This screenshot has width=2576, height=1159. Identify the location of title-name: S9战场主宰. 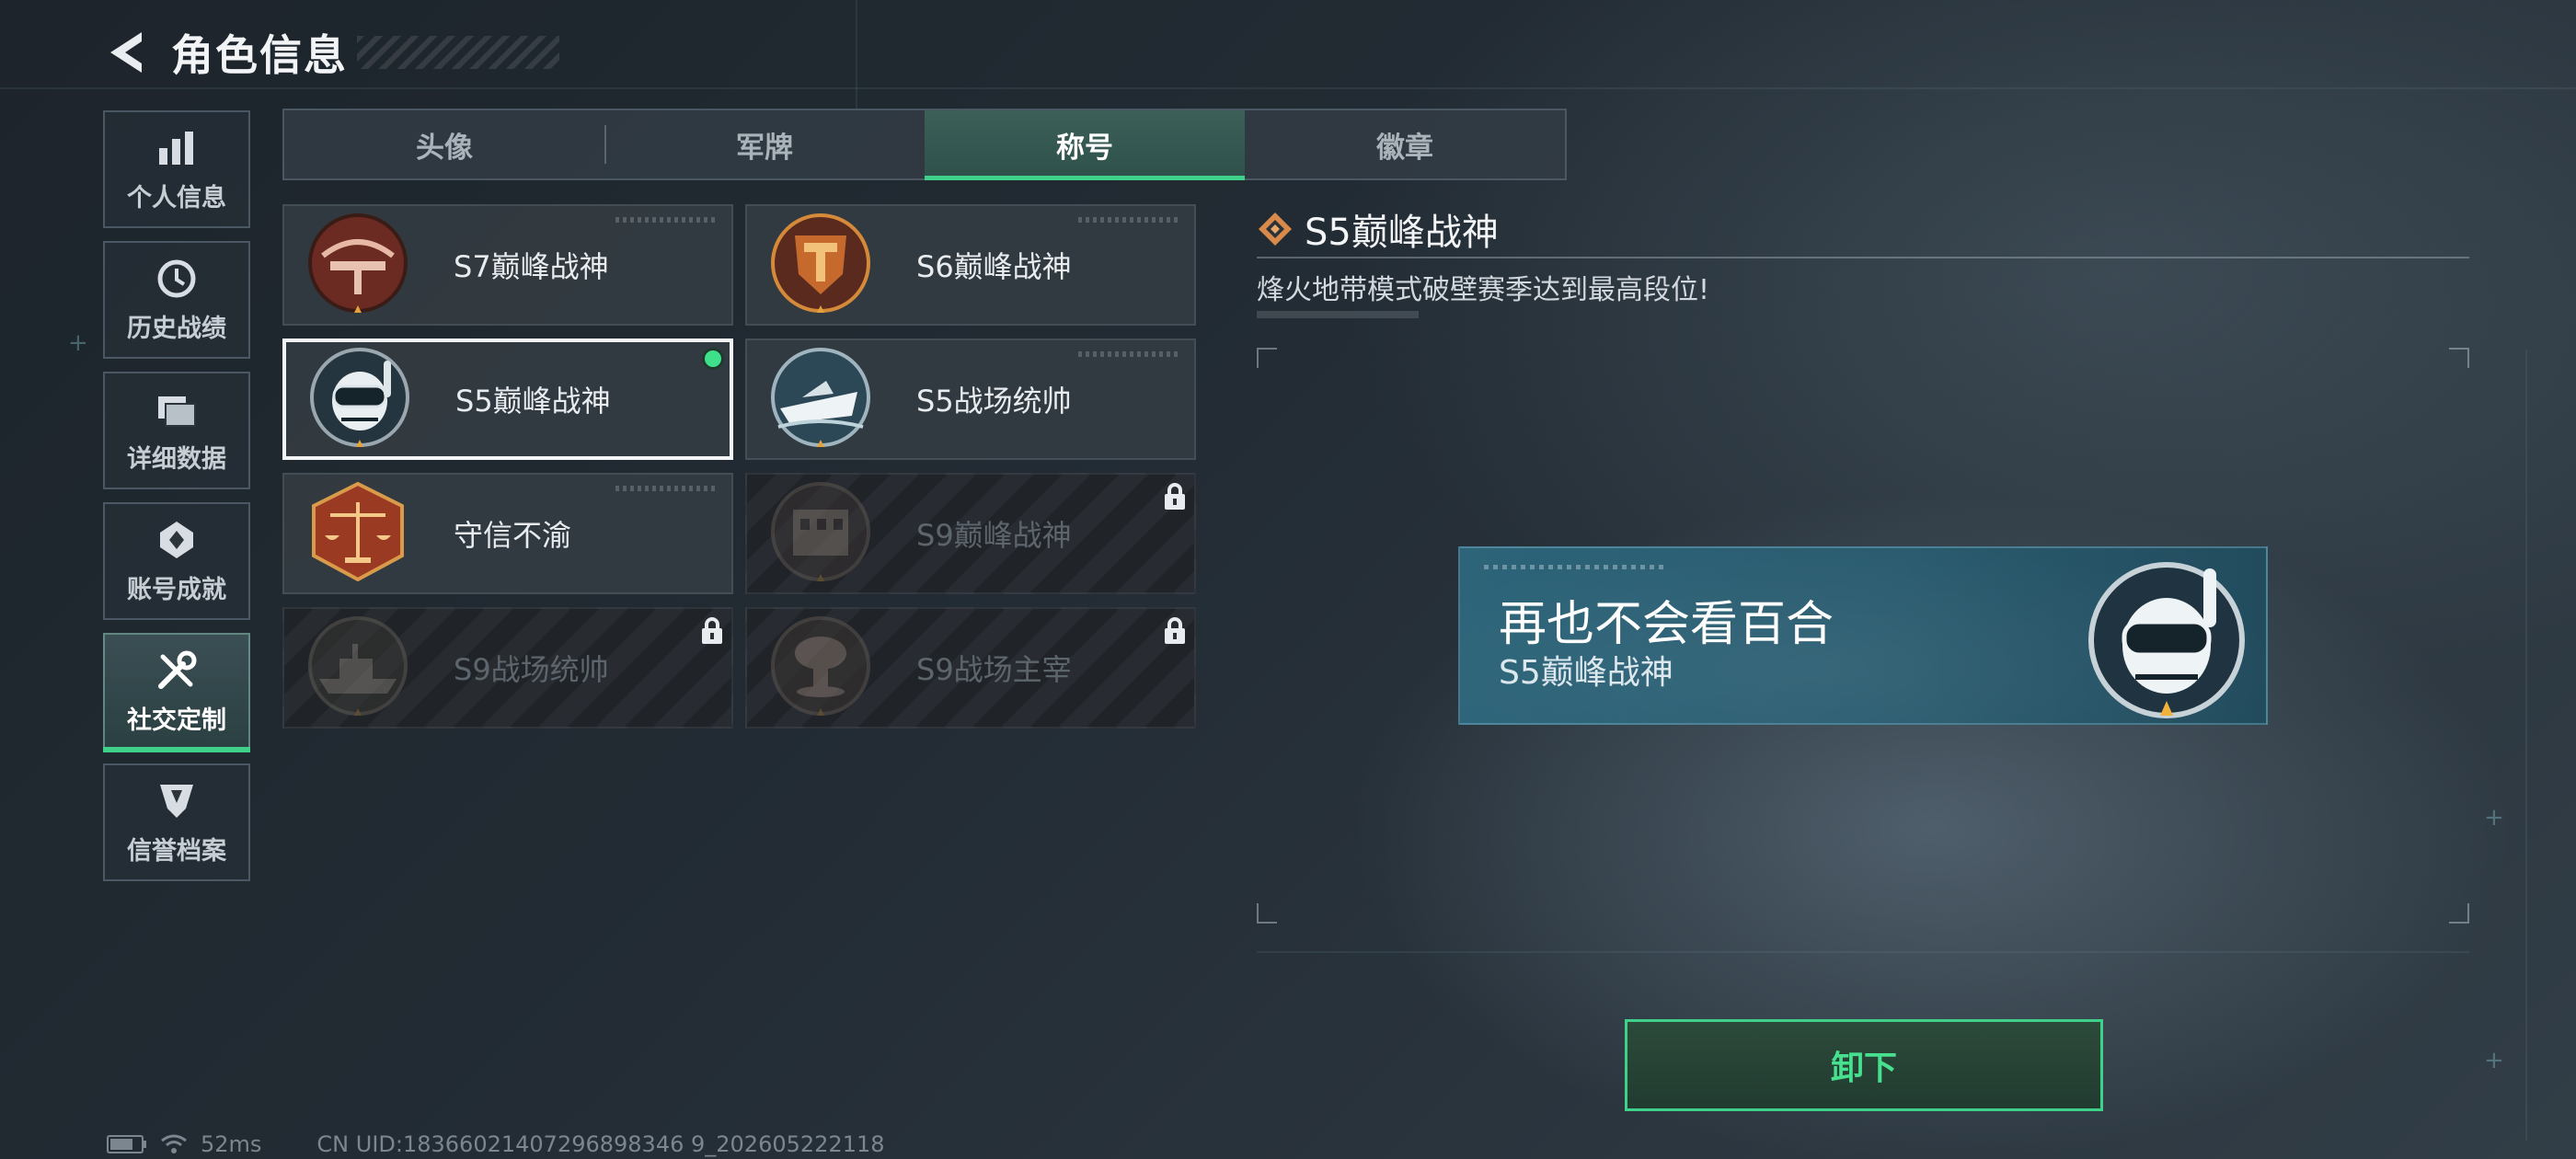
(994, 669).